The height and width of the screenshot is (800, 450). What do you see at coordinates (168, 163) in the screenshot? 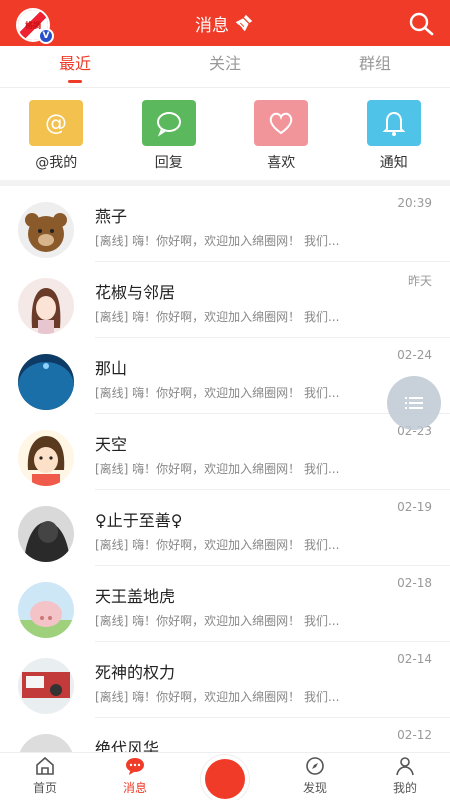
I see `quick-replies-label: 回复` at bounding box center [168, 163].